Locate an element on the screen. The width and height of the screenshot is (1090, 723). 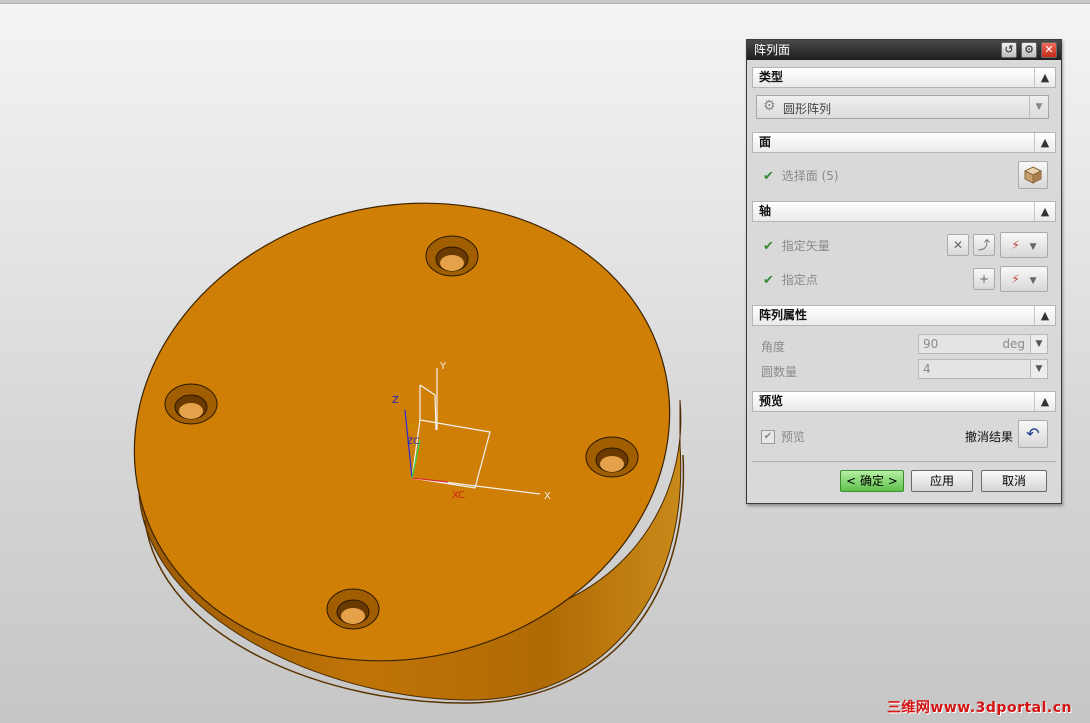
section-title-axis: 轴 is located at coordinates (765, 211).